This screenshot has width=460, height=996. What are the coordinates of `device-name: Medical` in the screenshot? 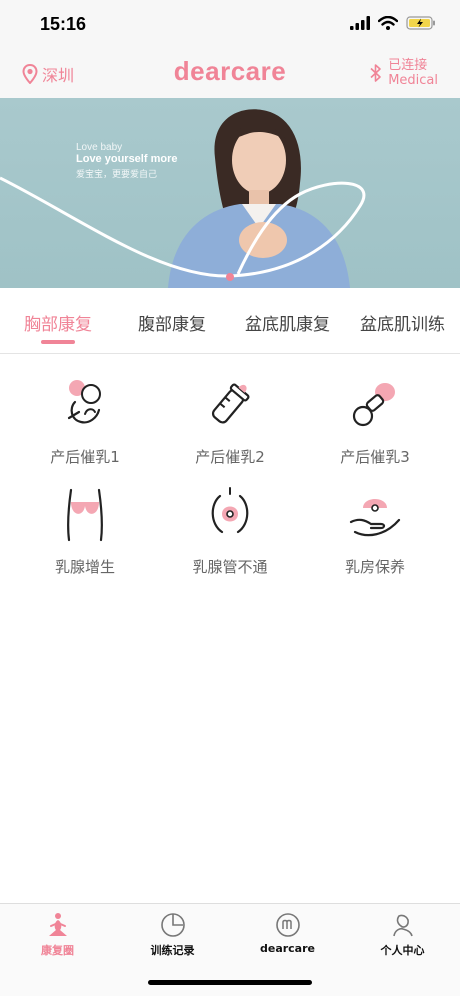 It's located at (413, 80).